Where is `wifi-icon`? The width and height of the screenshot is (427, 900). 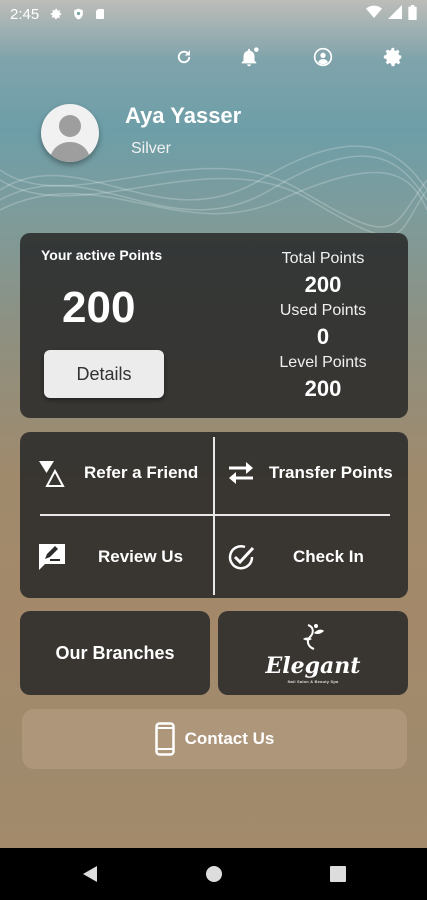 wifi-icon is located at coordinates (374, 14).